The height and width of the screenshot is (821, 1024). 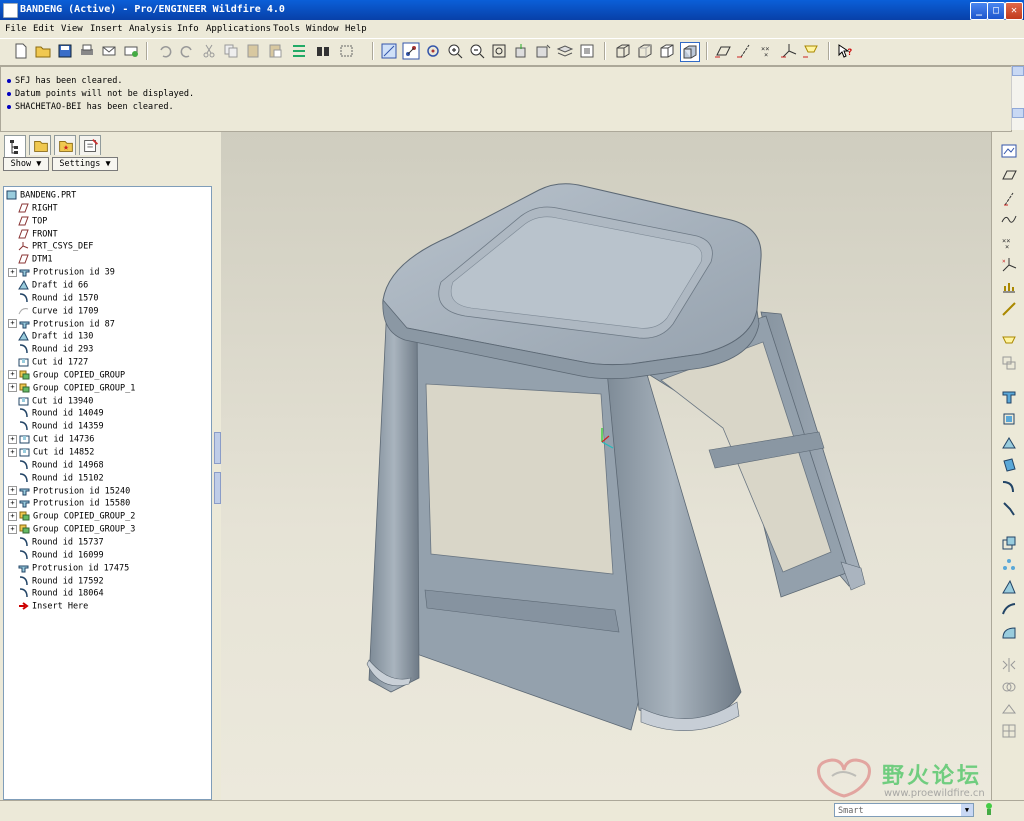 What do you see at coordinates (72, 29) in the screenshot?
I see `menu-view: View` at bounding box center [72, 29].